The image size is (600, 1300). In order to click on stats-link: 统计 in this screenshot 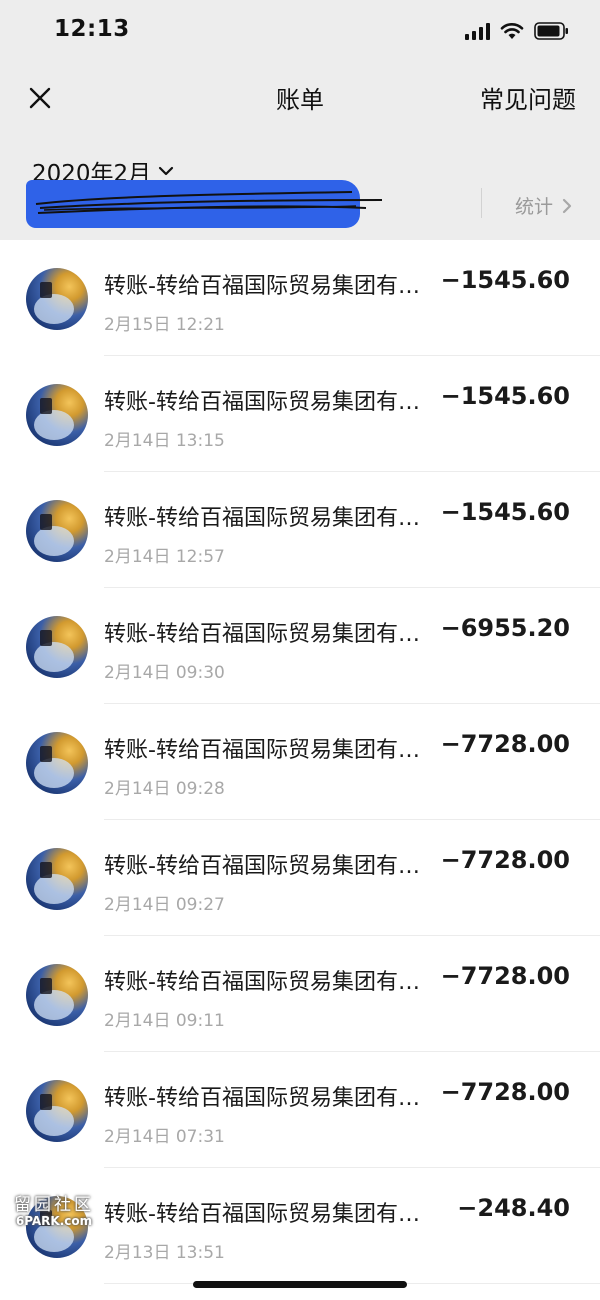, I will do `click(544, 205)`.